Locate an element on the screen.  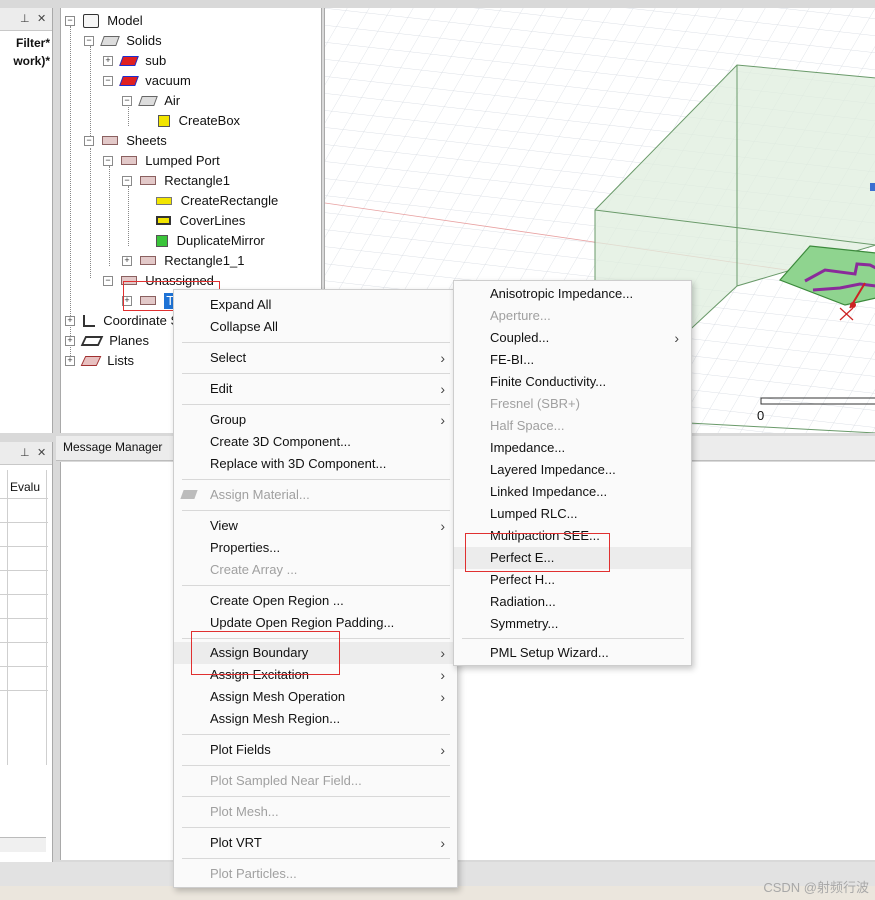
tree-node-lists: + Lists is located at coordinates (99, 360).